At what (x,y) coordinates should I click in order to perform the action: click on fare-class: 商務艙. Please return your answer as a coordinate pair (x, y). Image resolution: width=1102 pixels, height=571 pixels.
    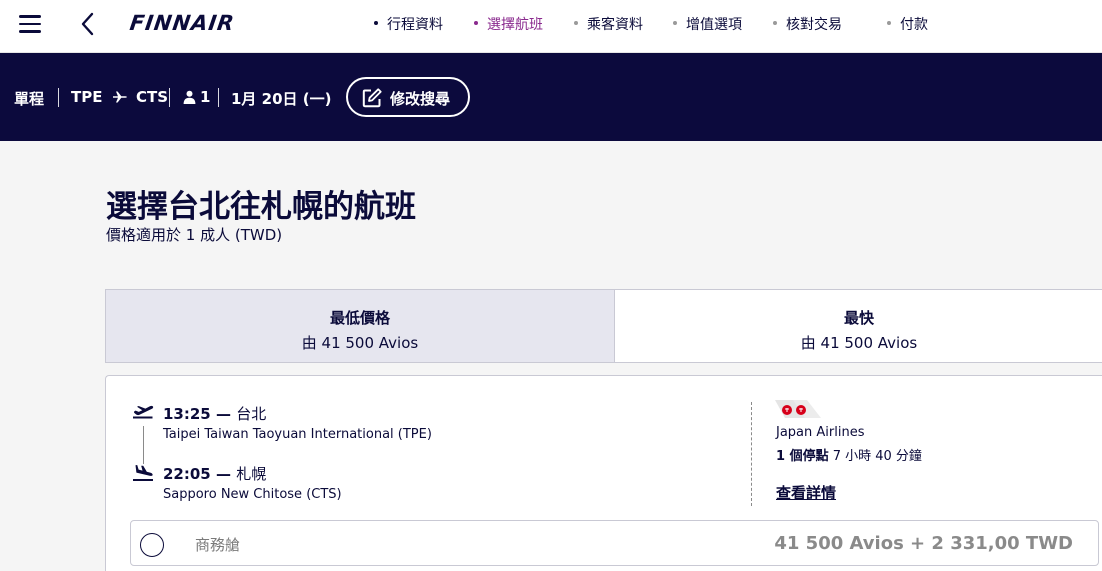
    Looking at the image, I should click on (218, 545).